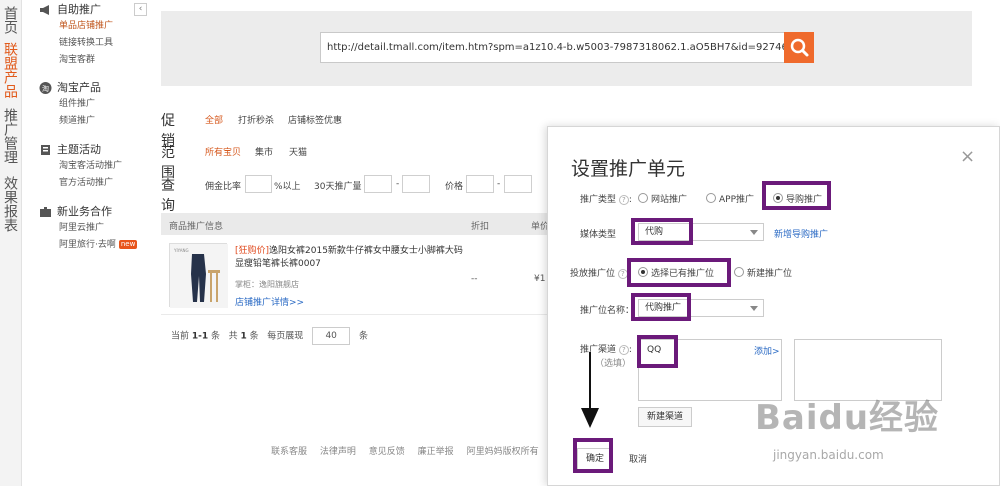 The height and width of the screenshot is (486, 1000). Describe the element at coordinates (45, 212) in the screenshot. I see `puzzle-icon` at that location.